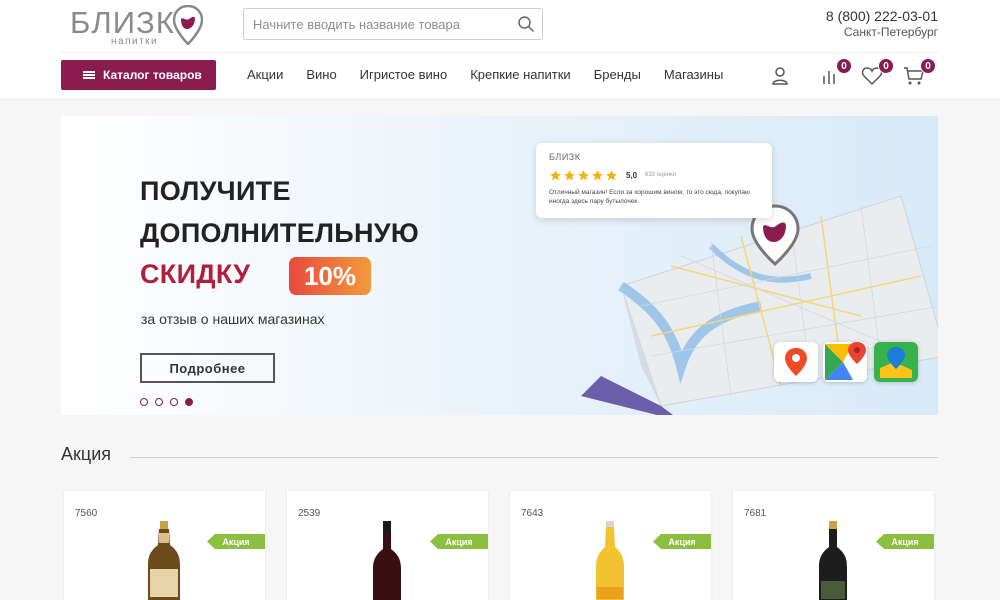 The width and height of the screenshot is (1000, 600). I want to click on menu-item-brands: Бренды, so click(617, 74).